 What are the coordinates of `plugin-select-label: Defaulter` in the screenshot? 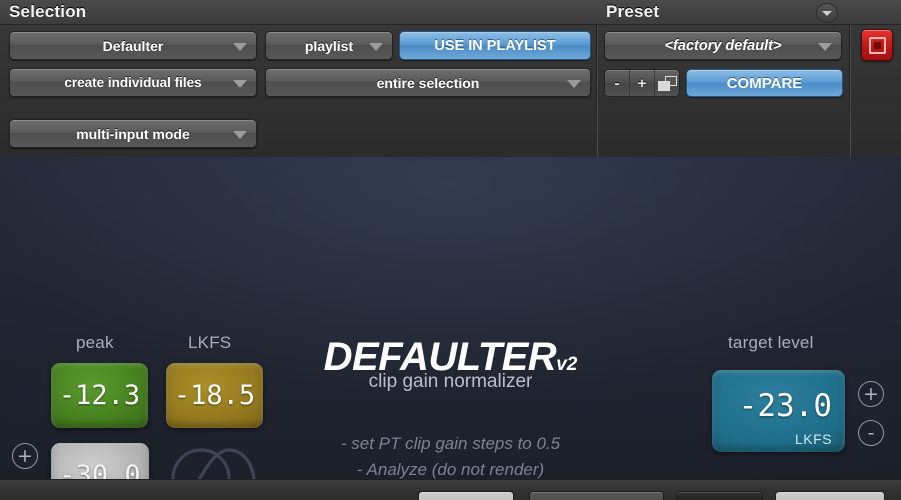 It's located at (133, 45).